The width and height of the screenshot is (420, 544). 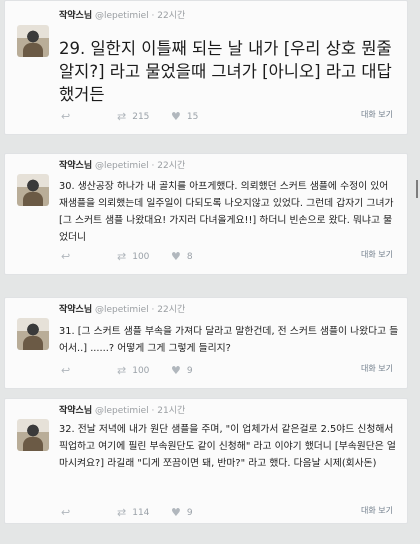 I want to click on tweet-actions: ↩ ⇄ 100 ♥ 9, so click(x=136, y=372).